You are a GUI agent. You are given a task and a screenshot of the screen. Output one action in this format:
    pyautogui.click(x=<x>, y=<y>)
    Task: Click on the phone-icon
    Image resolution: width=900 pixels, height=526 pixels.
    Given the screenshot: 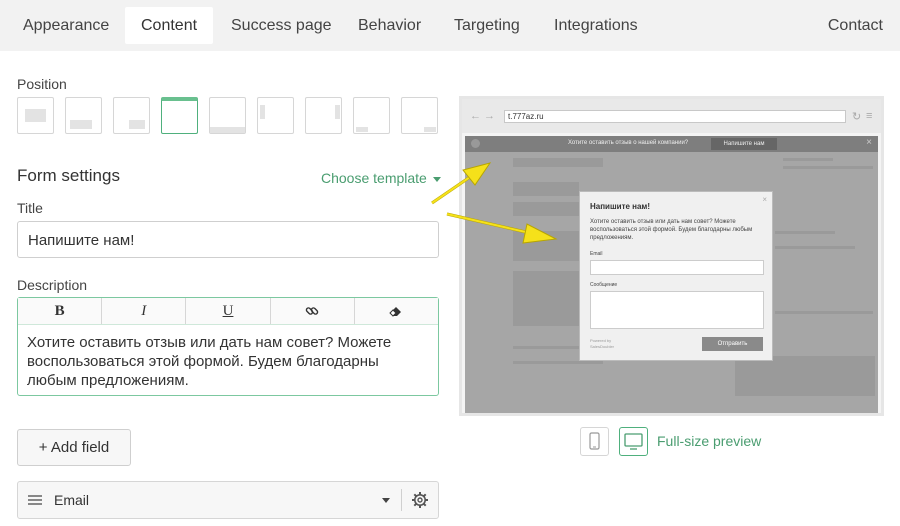 What is the action you would take?
    pyautogui.click(x=594, y=441)
    